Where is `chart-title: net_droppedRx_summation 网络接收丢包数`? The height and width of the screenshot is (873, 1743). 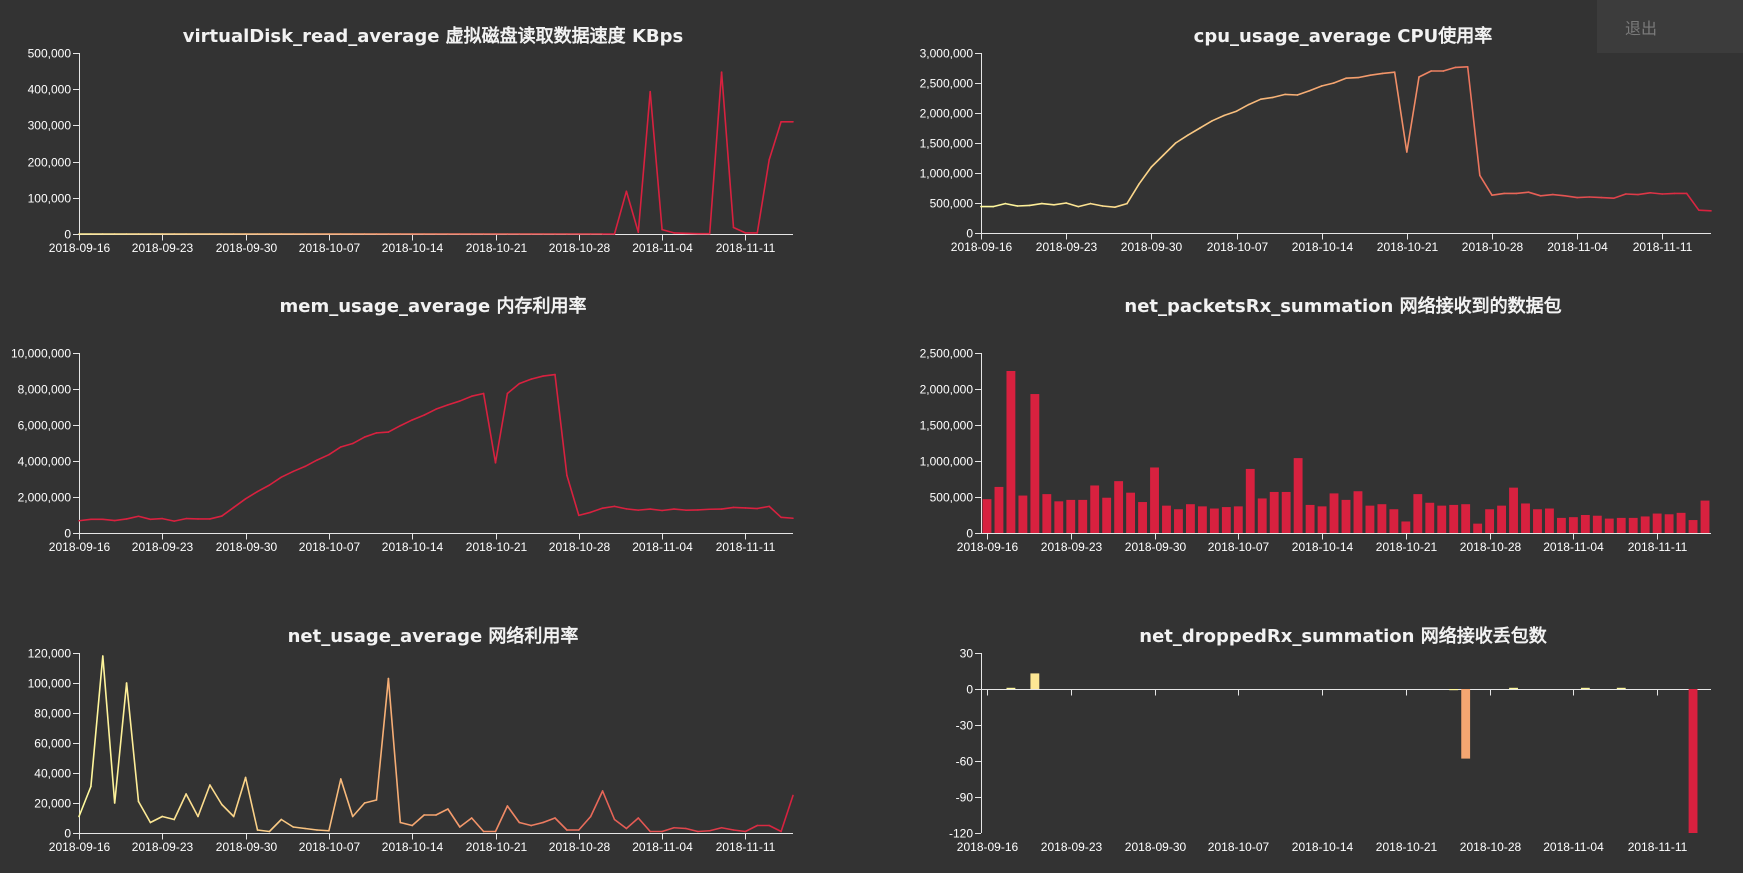
chart-title: net_droppedRx_summation 网络接收丢包数 is located at coordinates (1343, 636).